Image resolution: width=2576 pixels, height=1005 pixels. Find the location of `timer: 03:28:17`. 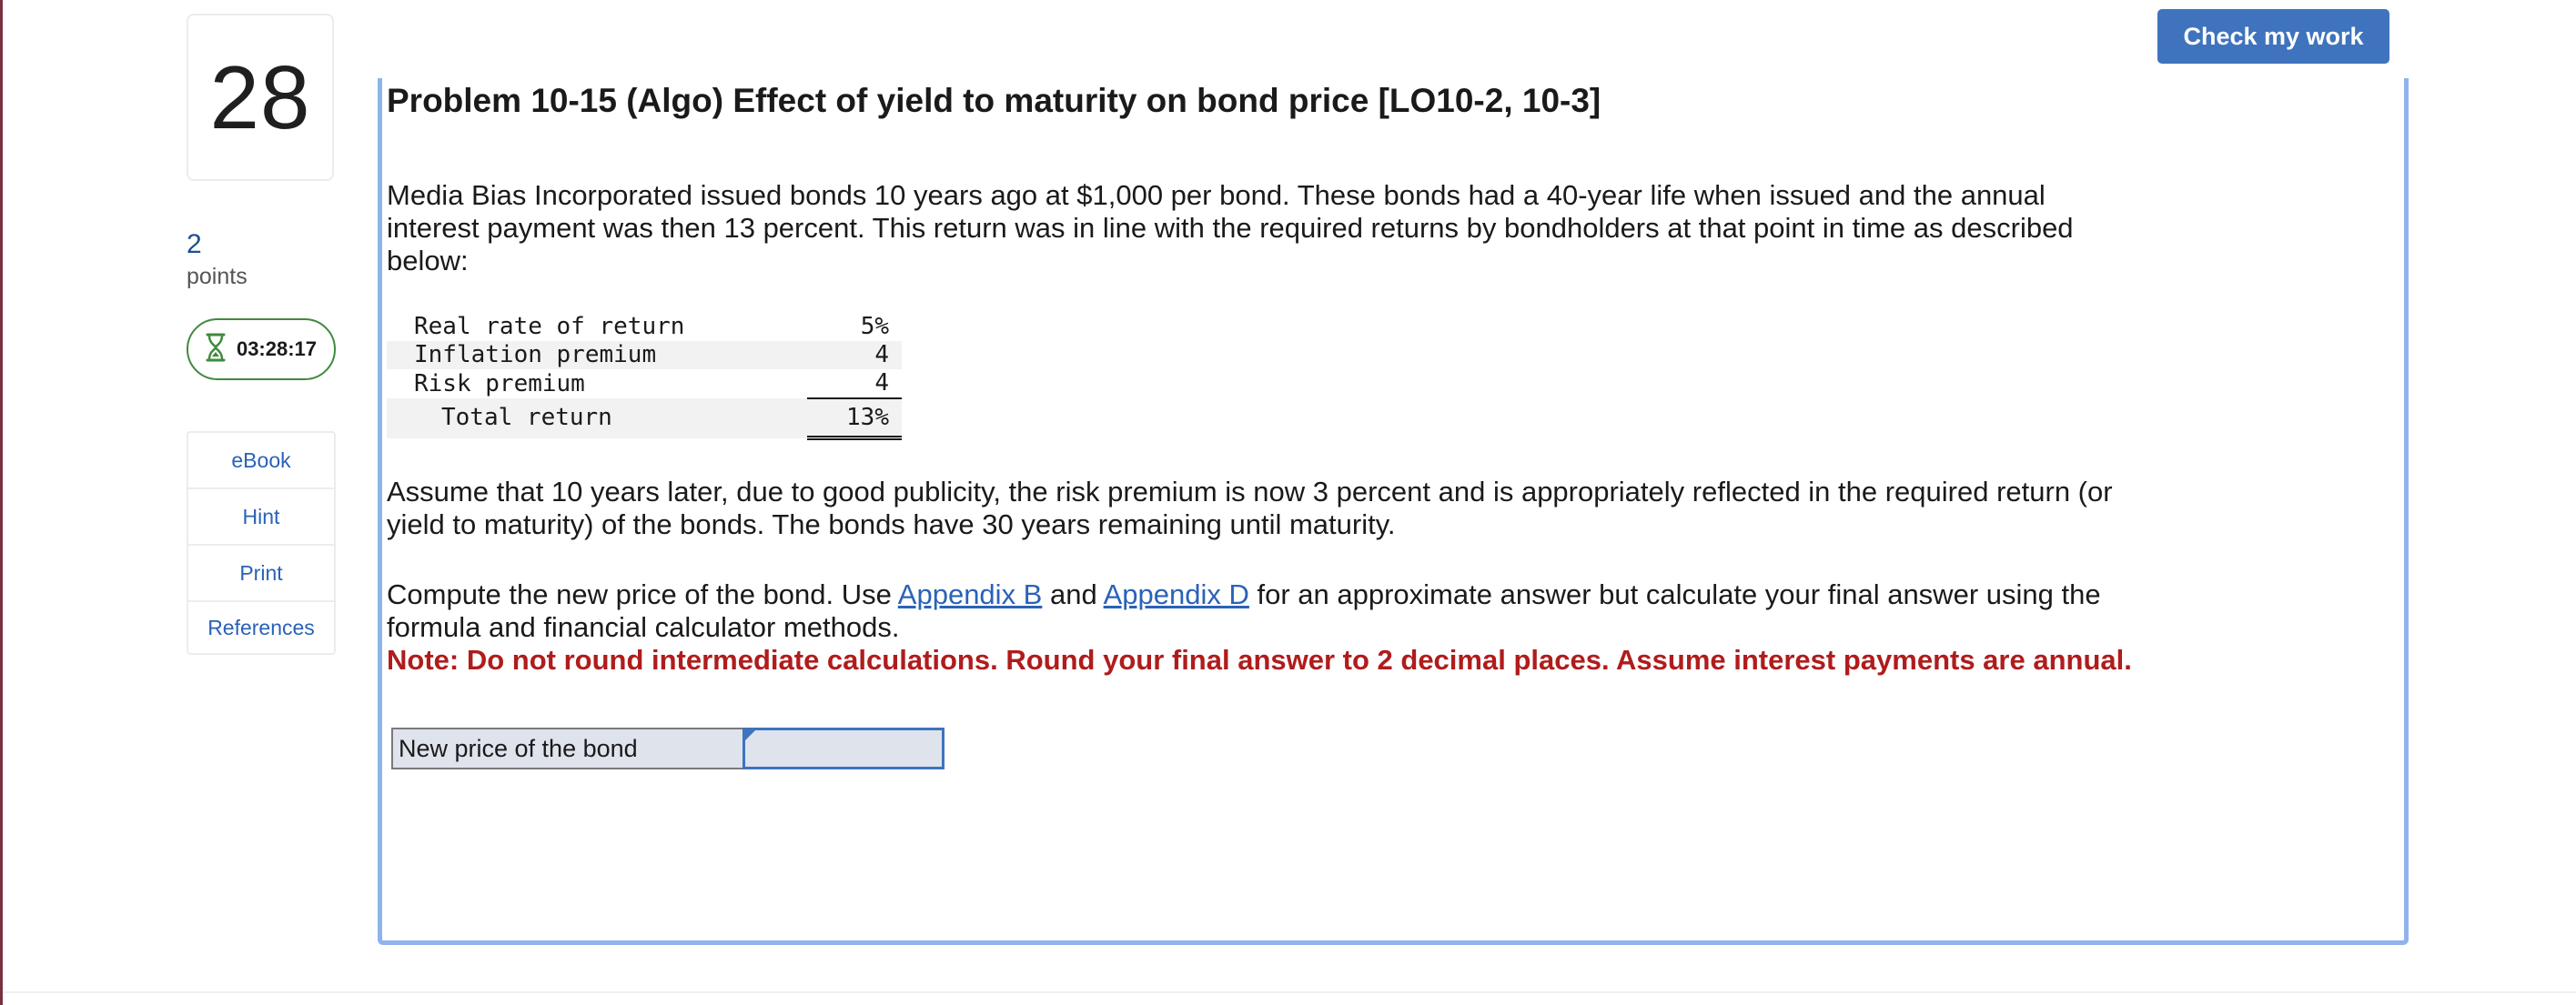

timer: 03:28:17 is located at coordinates (261, 349).